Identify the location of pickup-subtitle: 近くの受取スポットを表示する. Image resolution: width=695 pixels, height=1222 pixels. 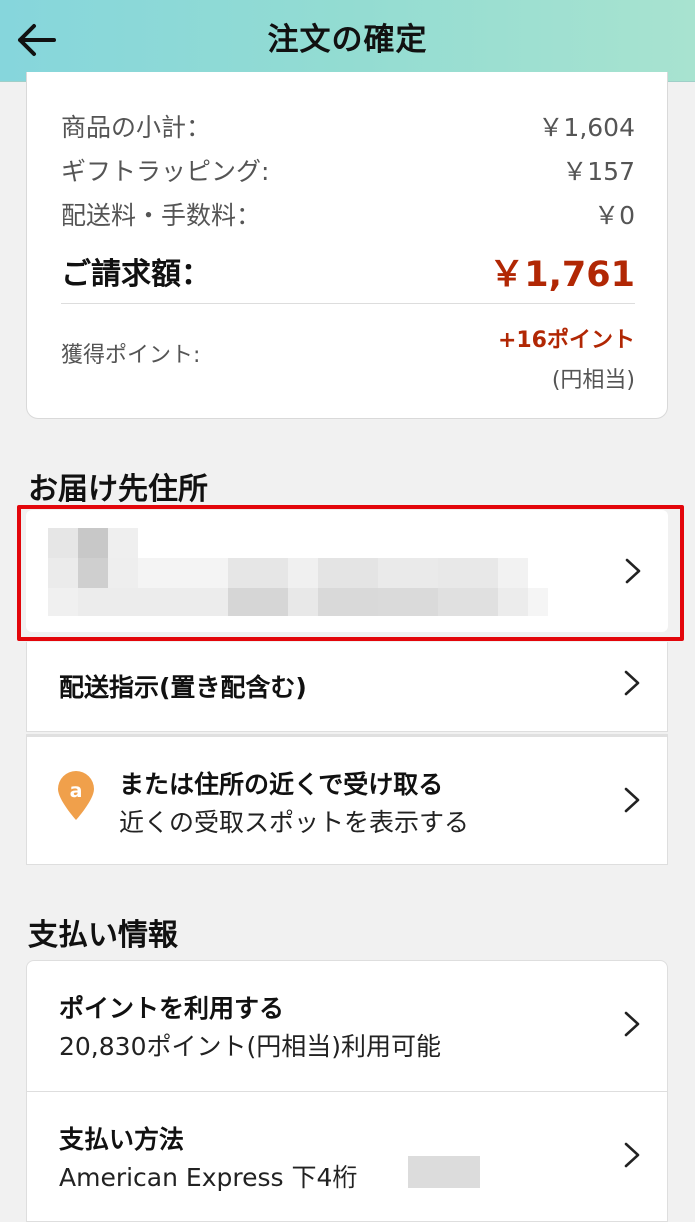
(294, 822).